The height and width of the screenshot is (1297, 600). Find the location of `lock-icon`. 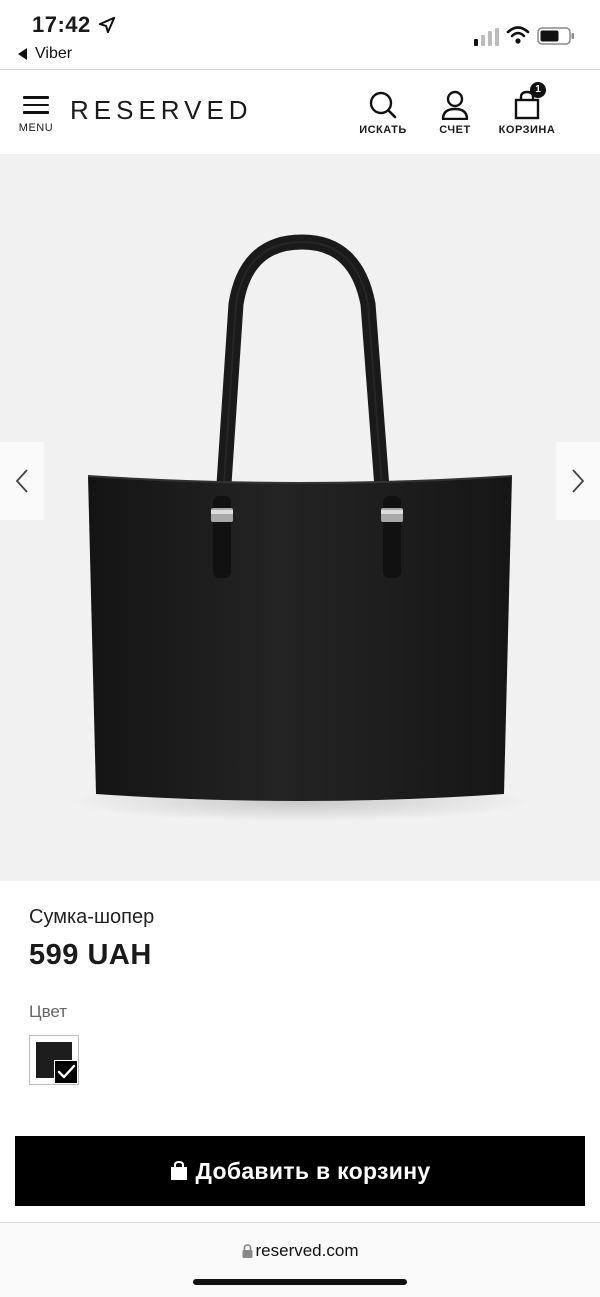

lock-icon is located at coordinates (247, 1251).